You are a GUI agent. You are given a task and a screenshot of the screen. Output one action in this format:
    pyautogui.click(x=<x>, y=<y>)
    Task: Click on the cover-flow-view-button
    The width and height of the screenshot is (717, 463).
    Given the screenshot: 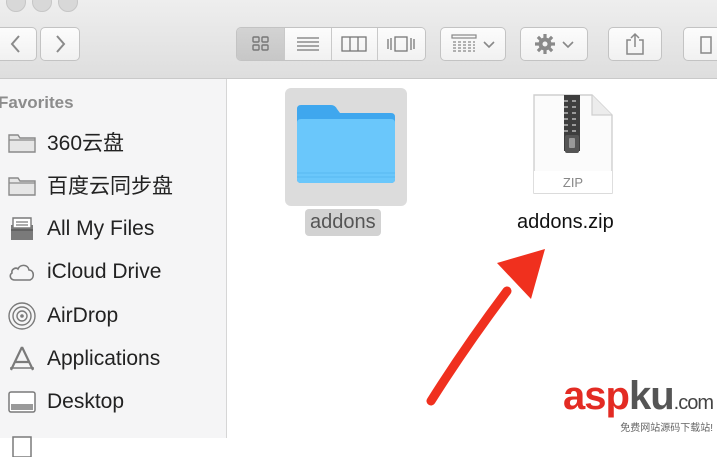 What is the action you would take?
    pyautogui.click(x=401, y=44)
    